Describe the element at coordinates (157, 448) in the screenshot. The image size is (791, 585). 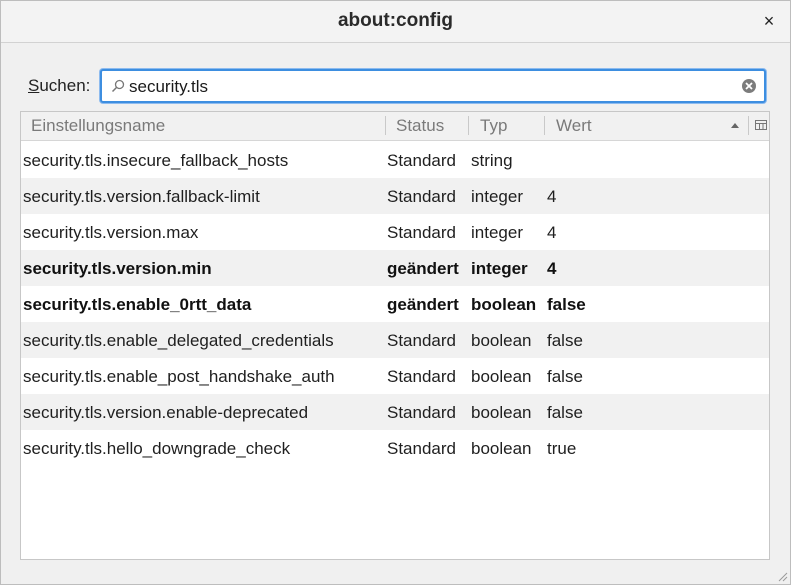
I see `pref-name-cell: security.tls.hello_downgrade_check` at that location.